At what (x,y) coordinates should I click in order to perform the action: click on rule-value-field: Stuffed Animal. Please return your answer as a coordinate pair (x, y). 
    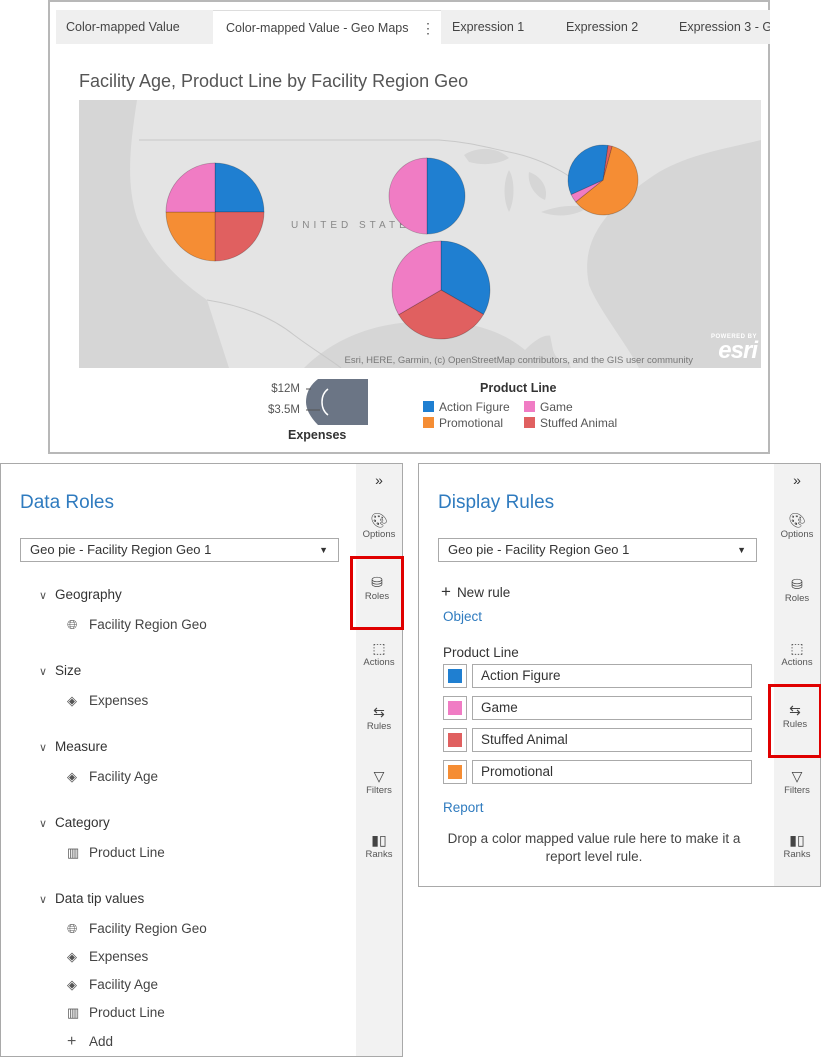
    Looking at the image, I should click on (612, 740).